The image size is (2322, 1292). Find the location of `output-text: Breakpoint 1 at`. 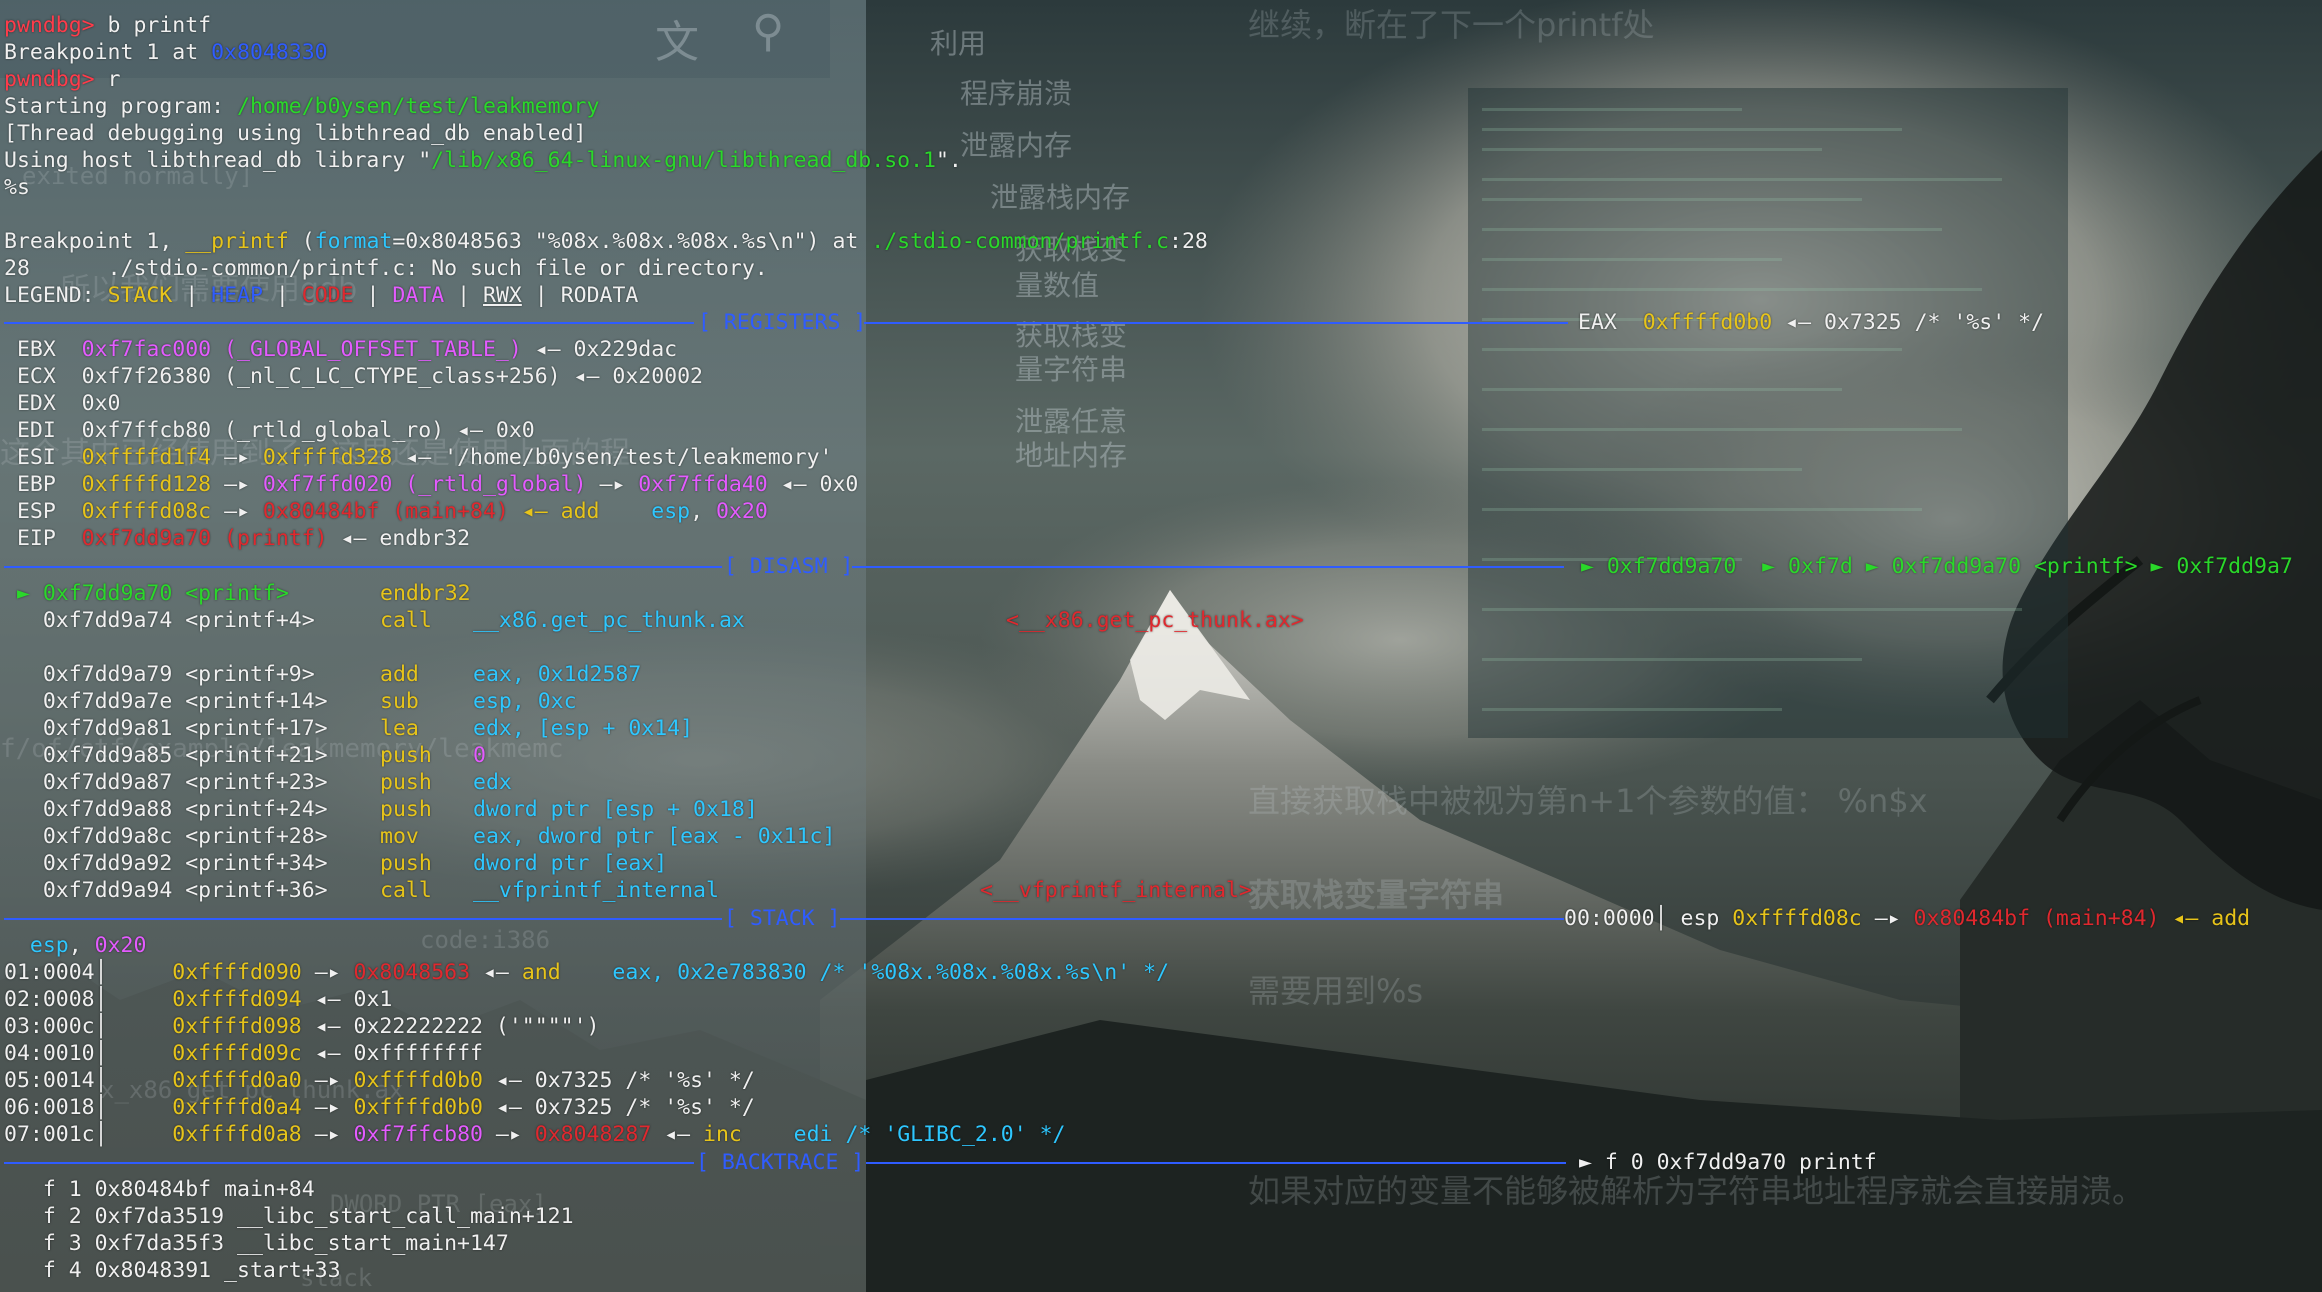

output-text: Breakpoint 1 at is located at coordinates (108, 52).